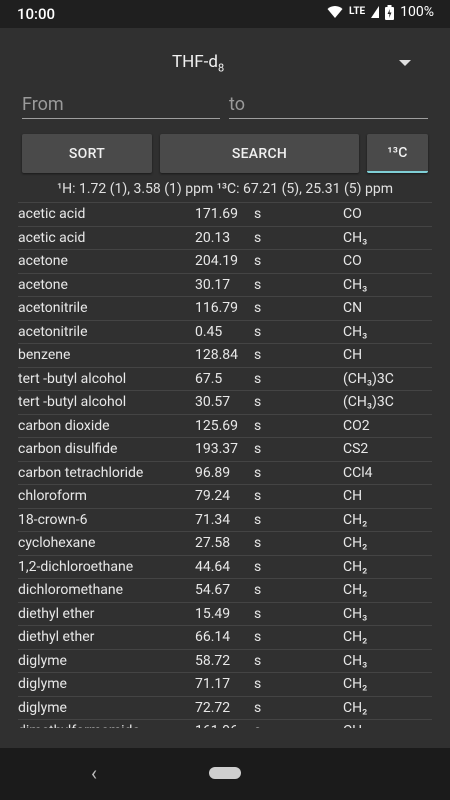 The image size is (450, 800). Describe the element at coordinates (225, 613) in the screenshot. I see `table-row: diethyl ether 15.49 s CH₃` at that location.